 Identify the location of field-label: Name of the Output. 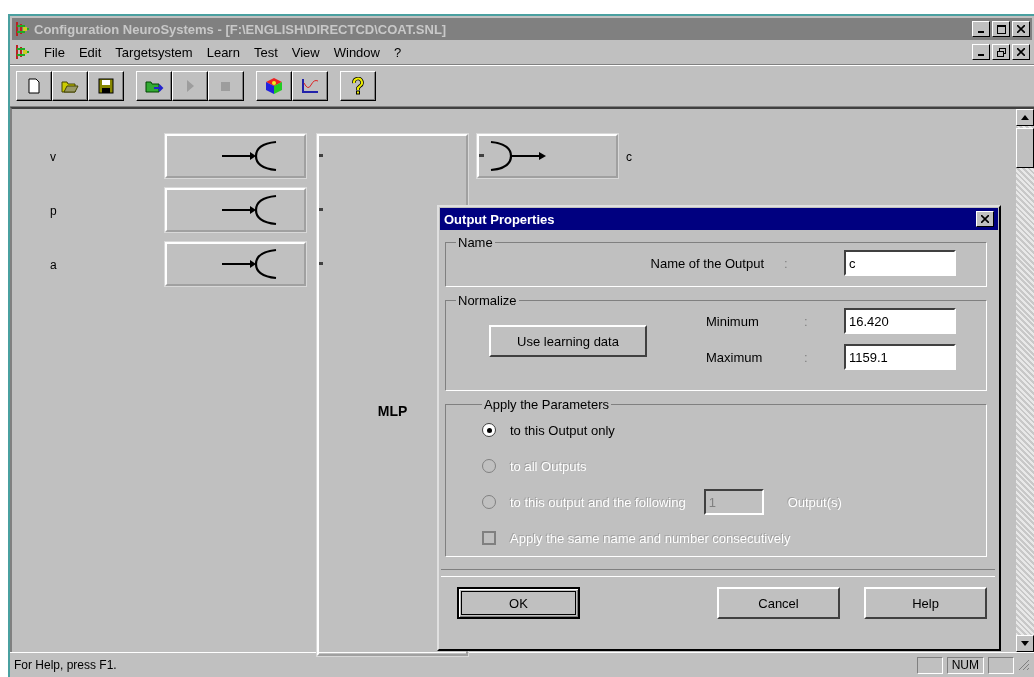
(707, 263).